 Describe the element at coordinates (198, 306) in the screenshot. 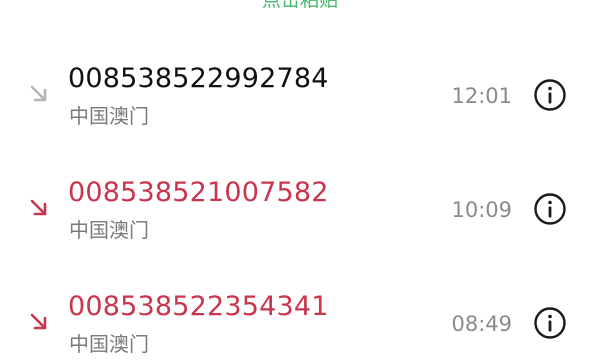

I see `phone-number: 008538522354341` at that location.